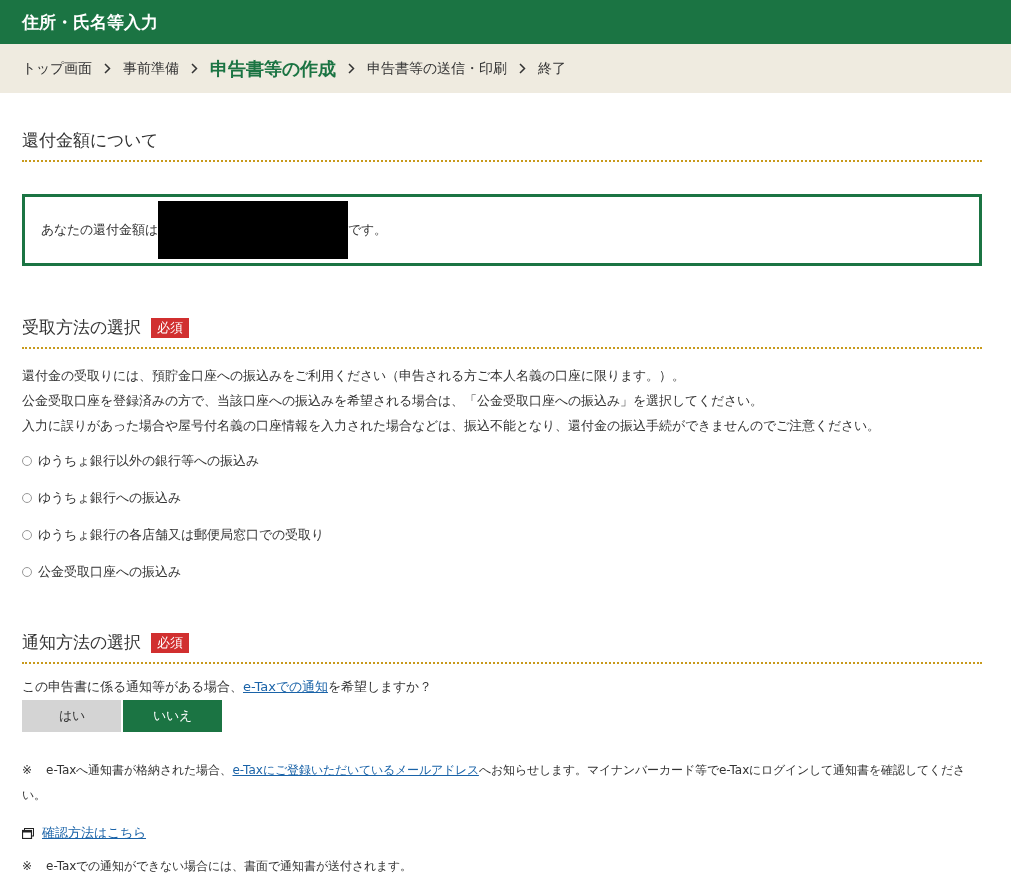 Image resolution: width=1011 pixels, height=875 pixels. Describe the element at coordinates (393, 401) in the screenshot. I see `instruction-text: 公金受取口座を登録済みの方で、当該口座への振込みを希望される場合は、「公金受取口座への振込み」を選択してください。` at that location.